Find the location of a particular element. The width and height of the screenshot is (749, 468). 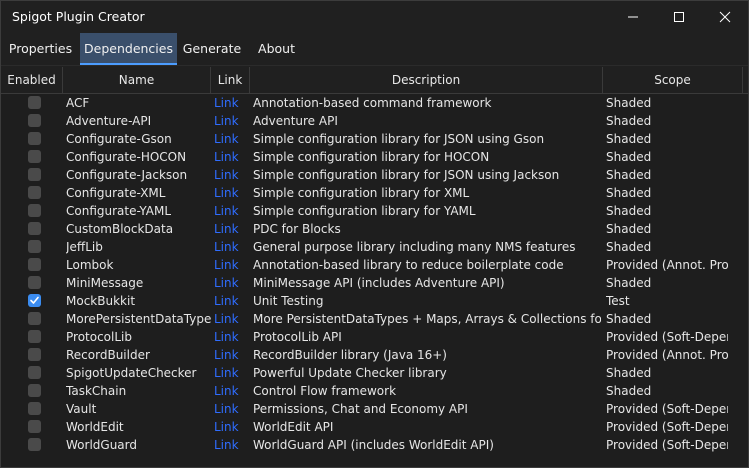

dependency-name: MorePersistentDataTypes is located at coordinates (138, 319).